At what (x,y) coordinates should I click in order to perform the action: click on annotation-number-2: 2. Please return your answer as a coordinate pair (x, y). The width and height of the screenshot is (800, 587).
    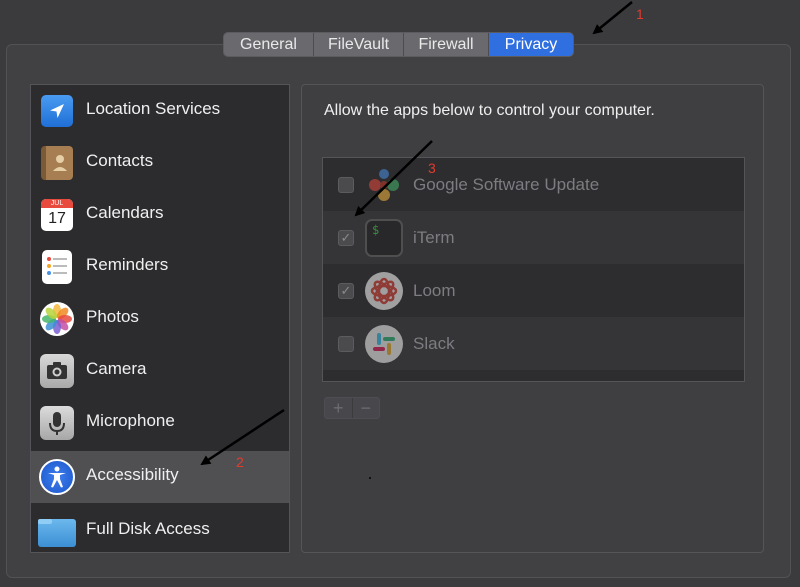
    Looking at the image, I should click on (240, 462).